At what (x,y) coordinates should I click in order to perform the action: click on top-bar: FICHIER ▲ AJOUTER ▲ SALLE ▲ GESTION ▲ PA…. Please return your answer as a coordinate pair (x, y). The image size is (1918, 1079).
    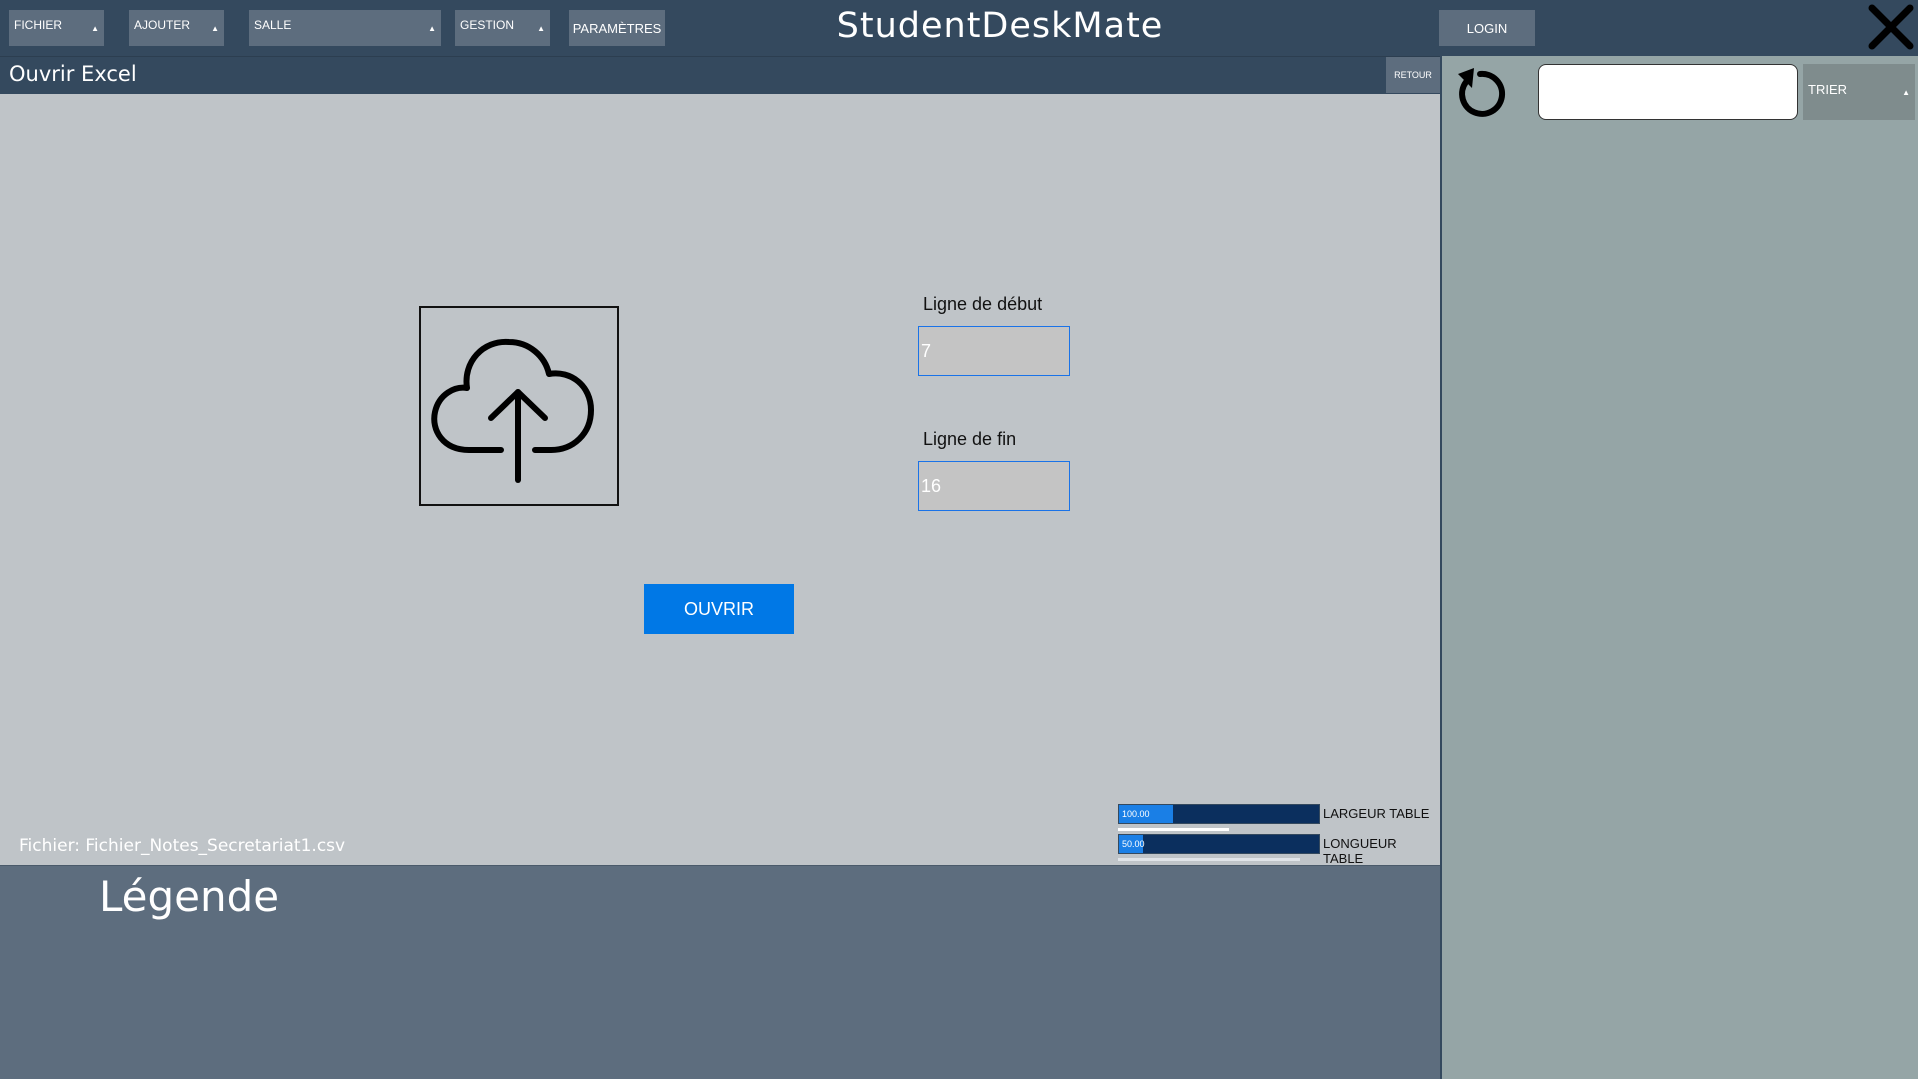
    Looking at the image, I should click on (959, 28).